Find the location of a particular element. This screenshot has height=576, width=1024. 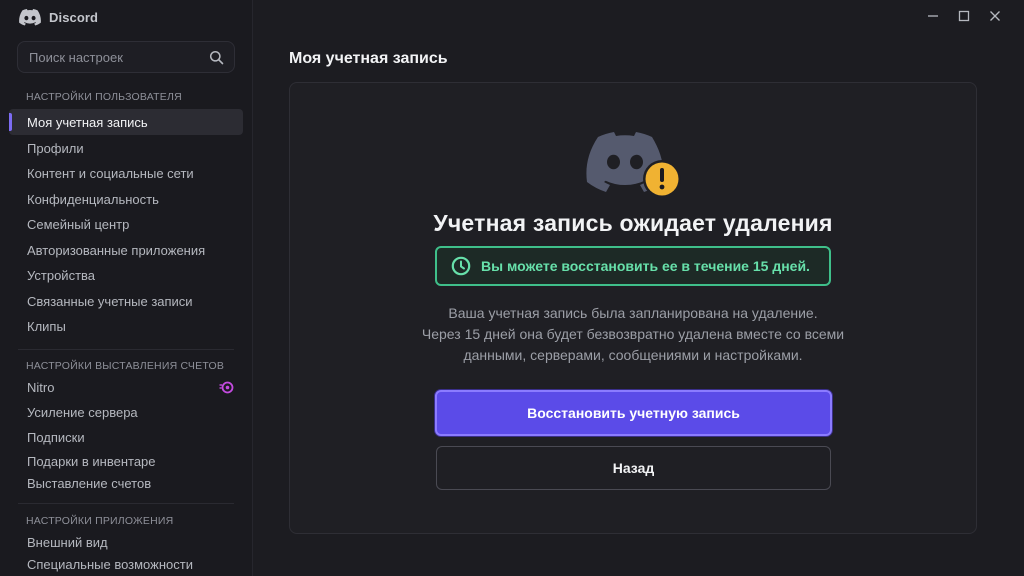

discord-warning-illustration is located at coordinates (634, 164).